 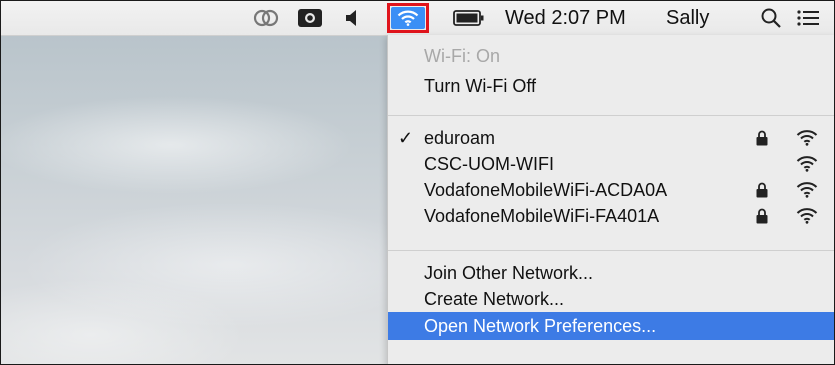 I want to click on network-name: CSC-UOM-WIFI, so click(x=489, y=163).